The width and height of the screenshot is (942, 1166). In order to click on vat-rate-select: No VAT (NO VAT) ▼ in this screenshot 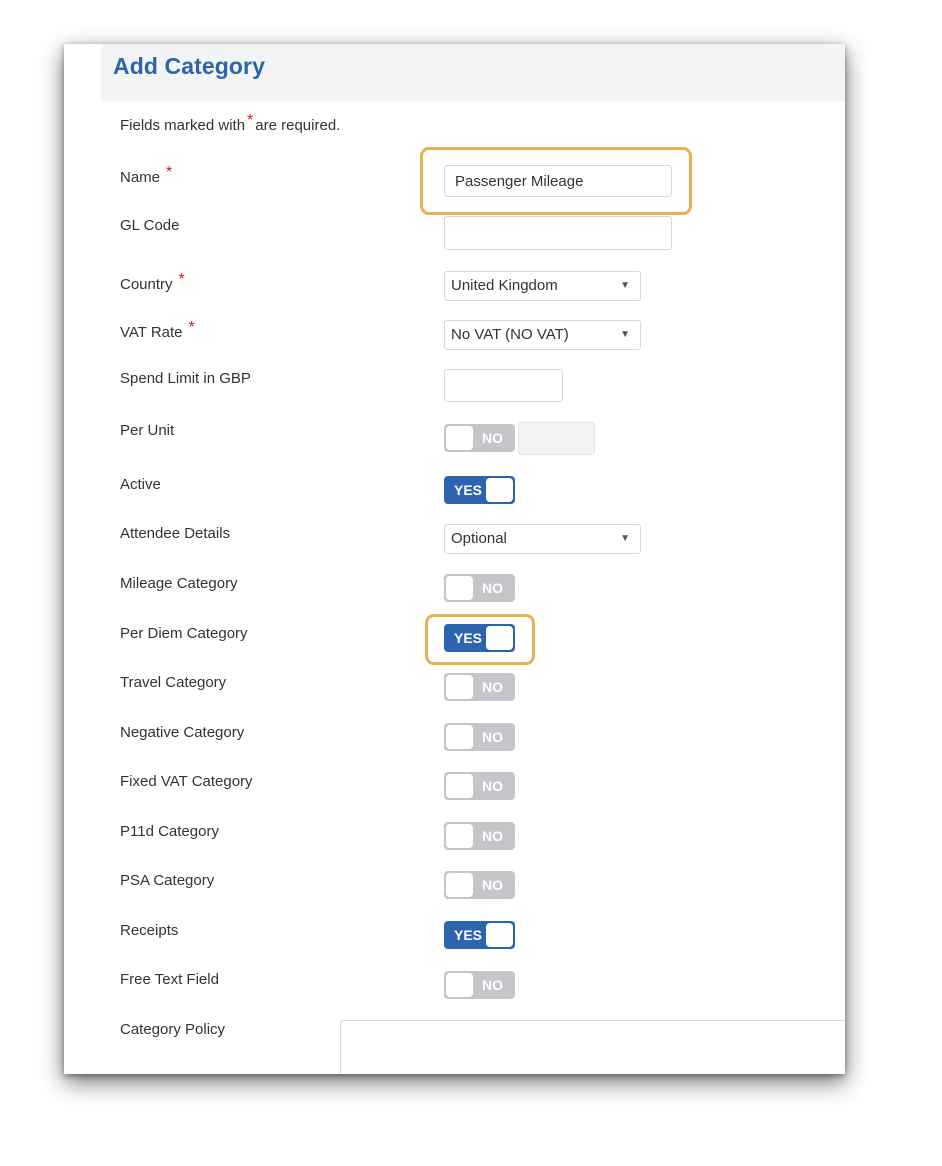, I will do `click(542, 335)`.